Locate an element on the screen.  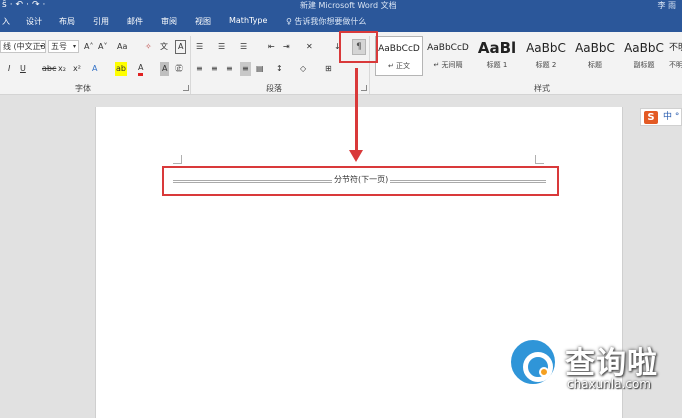
style-heading-1: AaBl 标题 1 is located at coordinates (497, 56).